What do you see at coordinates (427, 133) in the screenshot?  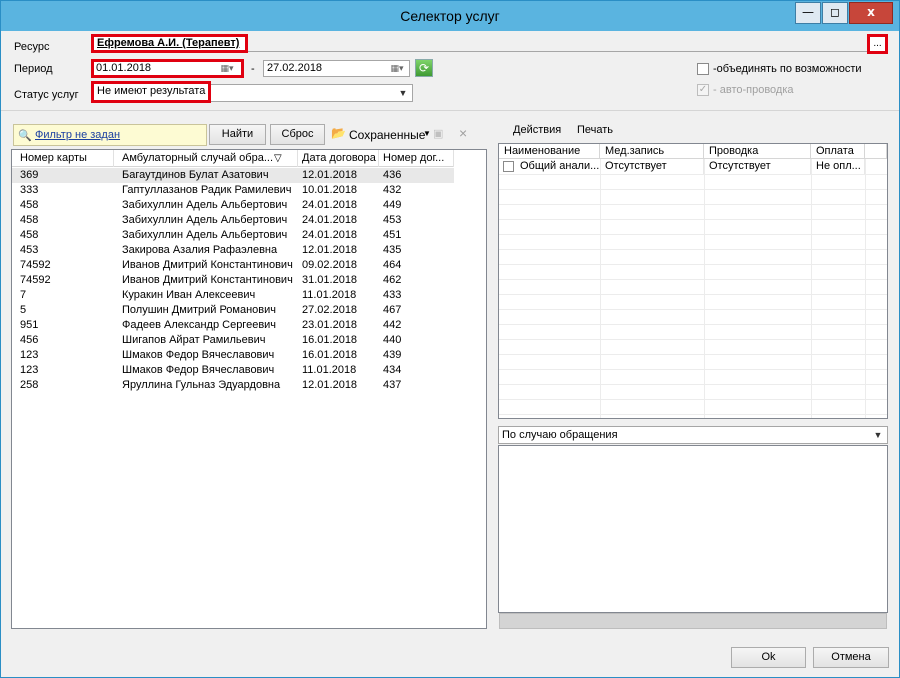 I see `saved-chevron-down-icon: ▼` at bounding box center [427, 133].